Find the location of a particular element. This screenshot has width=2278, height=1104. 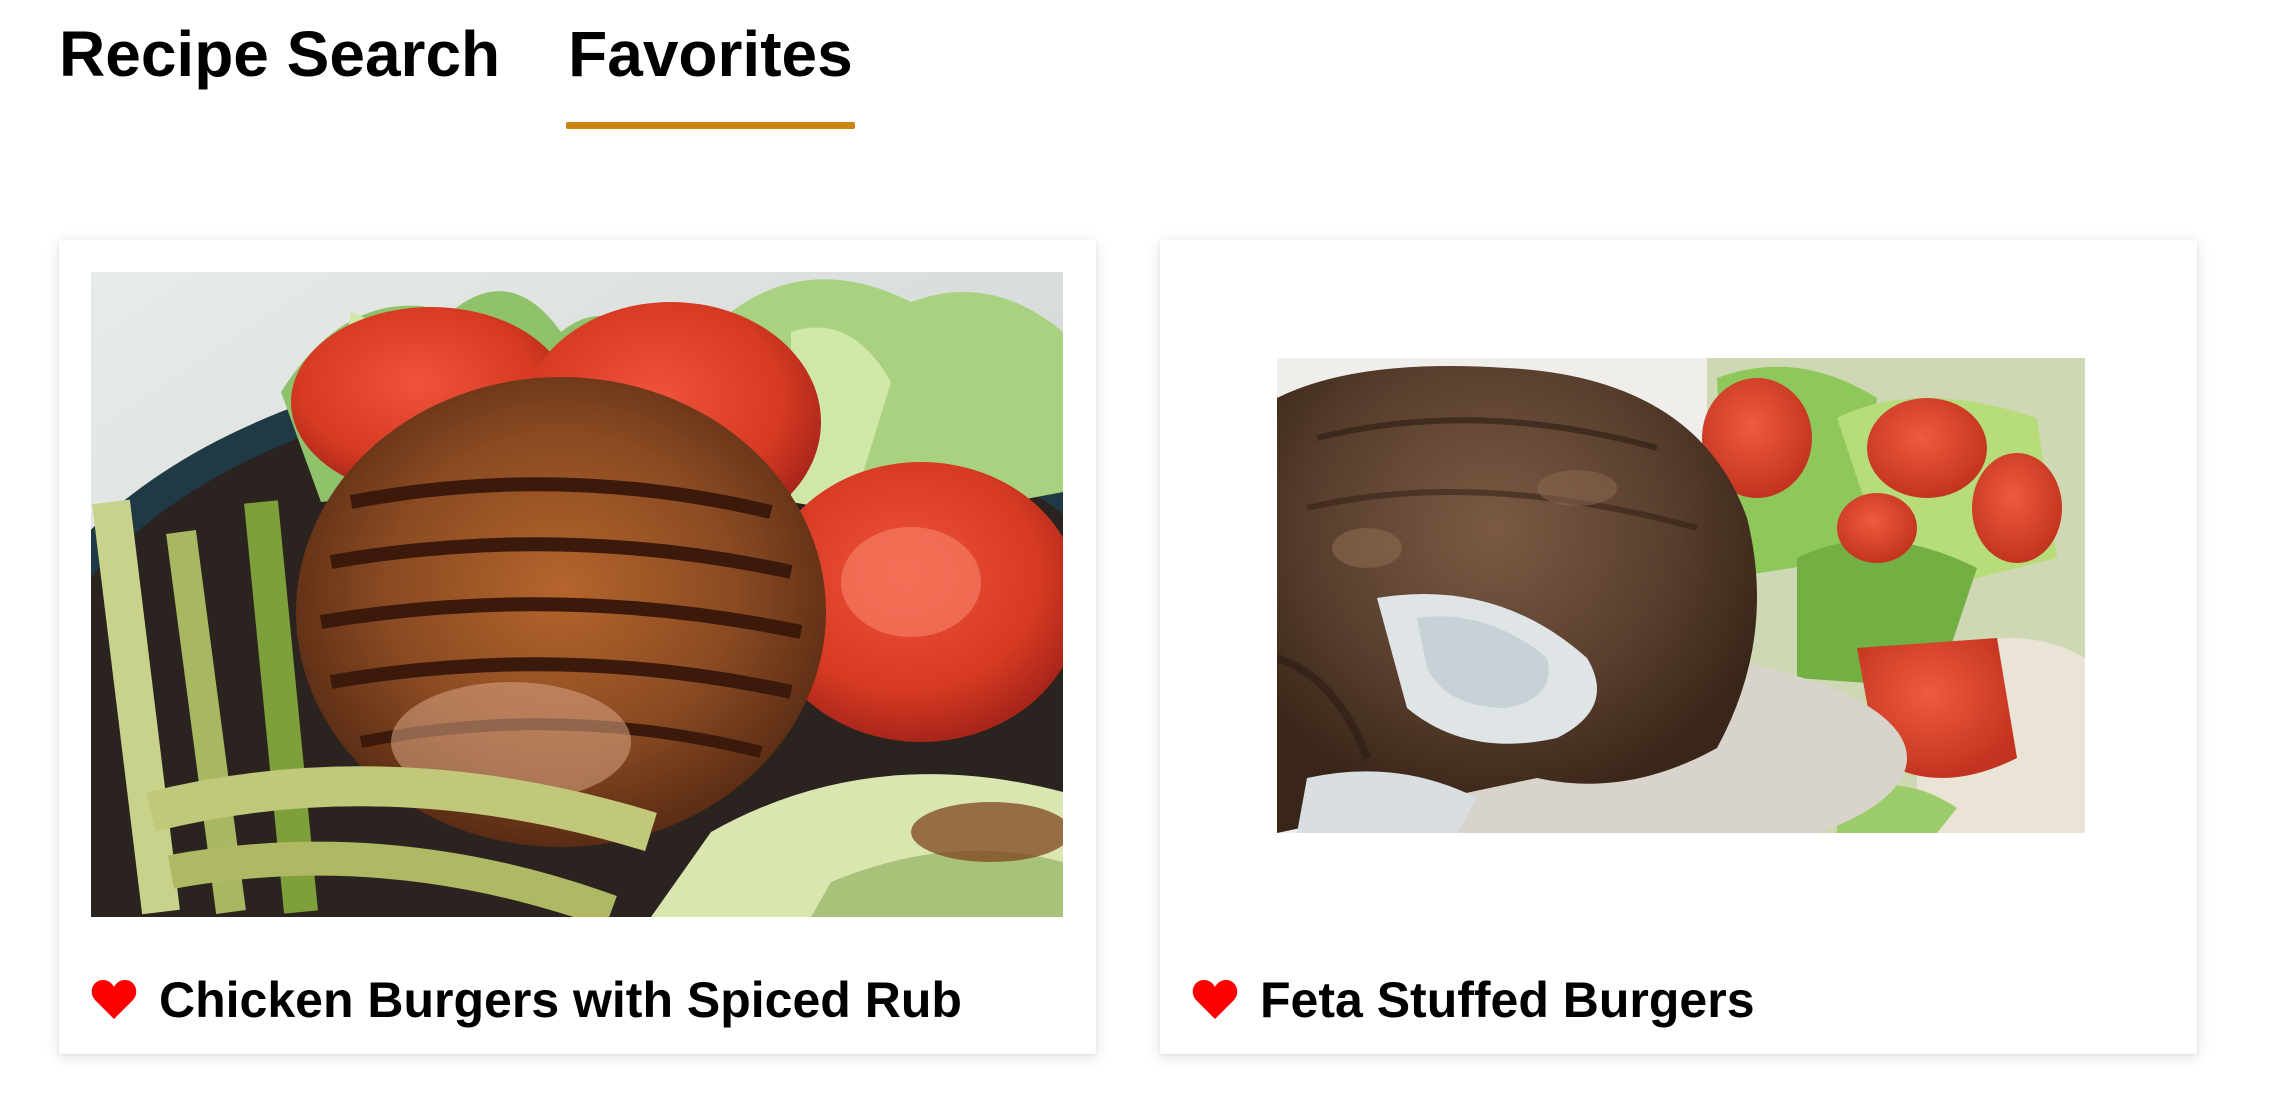

tab-bar: Recipe Search Favorites is located at coordinates (490, 66).